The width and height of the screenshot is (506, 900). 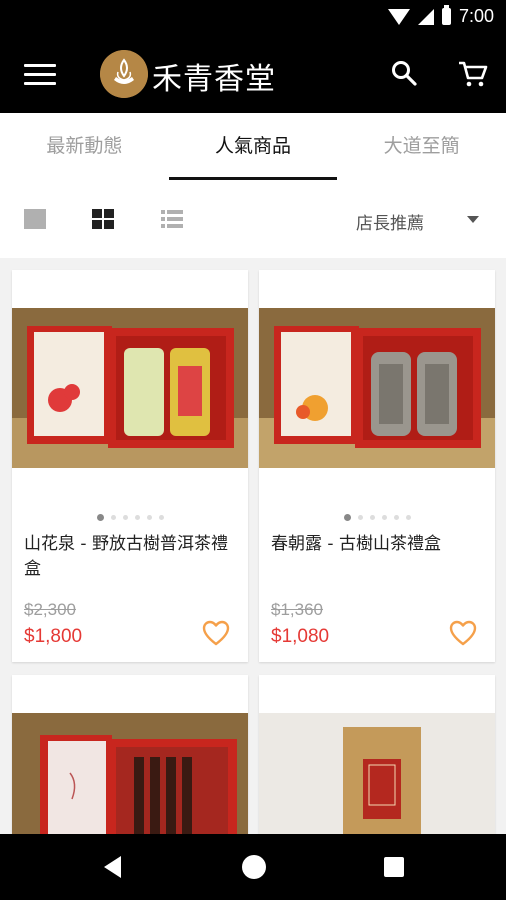 I want to click on recent-apps-icon, so click(x=394, y=867).